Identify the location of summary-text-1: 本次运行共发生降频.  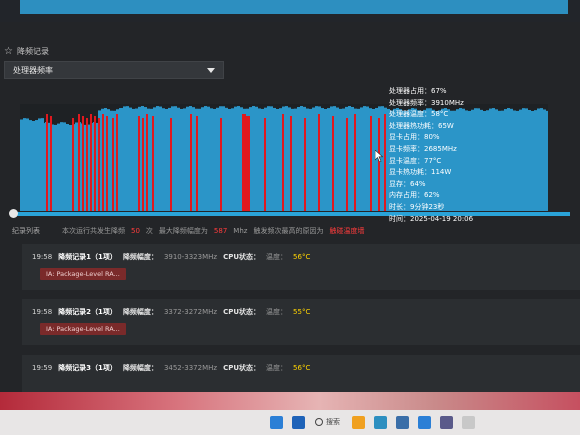
(93, 231).